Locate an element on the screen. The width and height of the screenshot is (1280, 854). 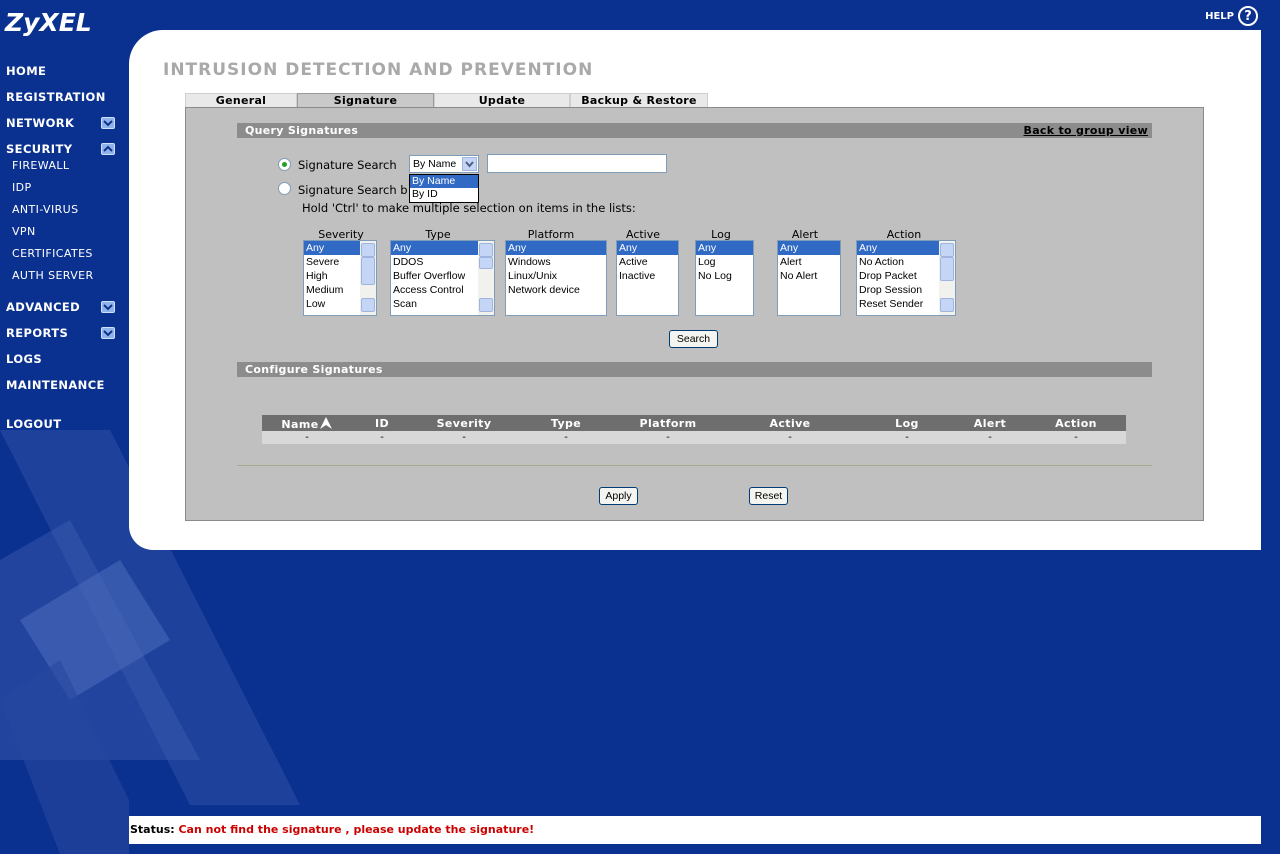
alert-listbox: Any Alert No Alert is located at coordinates (809, 278).